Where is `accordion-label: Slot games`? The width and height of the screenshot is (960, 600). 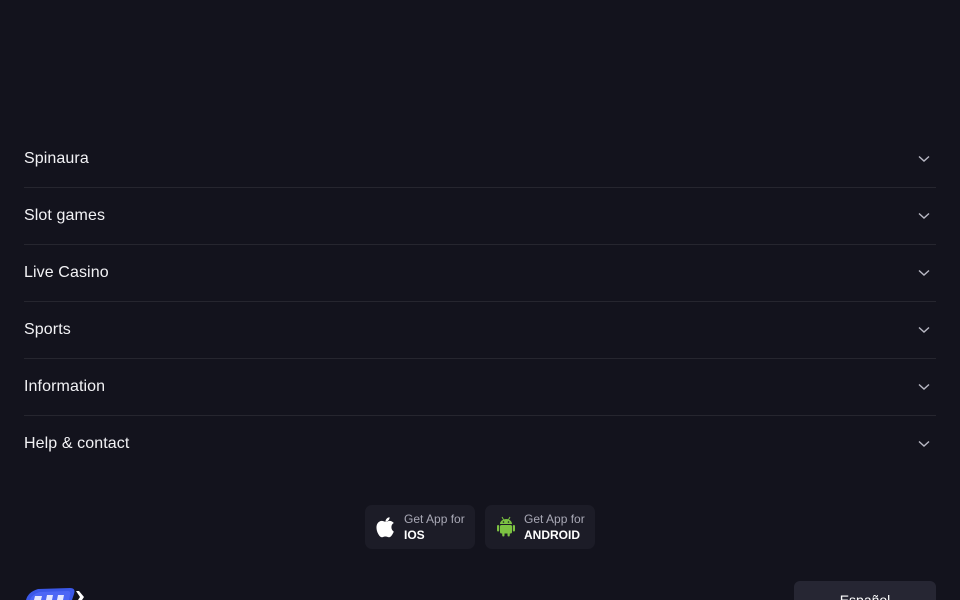
accordion-label: Slot games is located at coordinates (65, 215).